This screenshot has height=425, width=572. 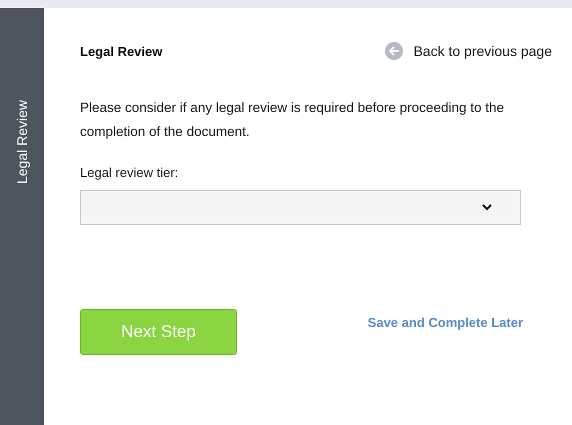 What do you see at coordinates (468, 51) in the screenshot?
I see `back-link: Back to previous page` at bounding box center [468, 51].